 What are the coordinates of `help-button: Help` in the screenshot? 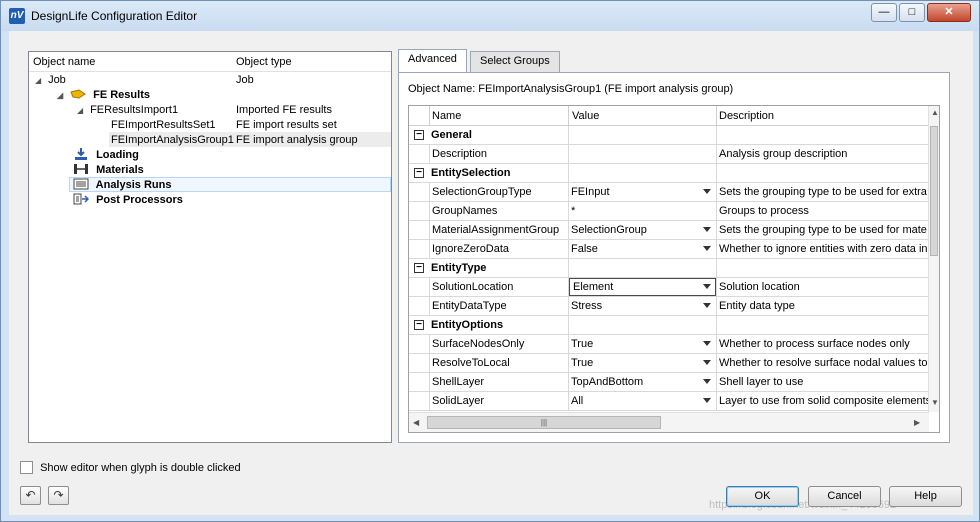 It's located at (925, 496).